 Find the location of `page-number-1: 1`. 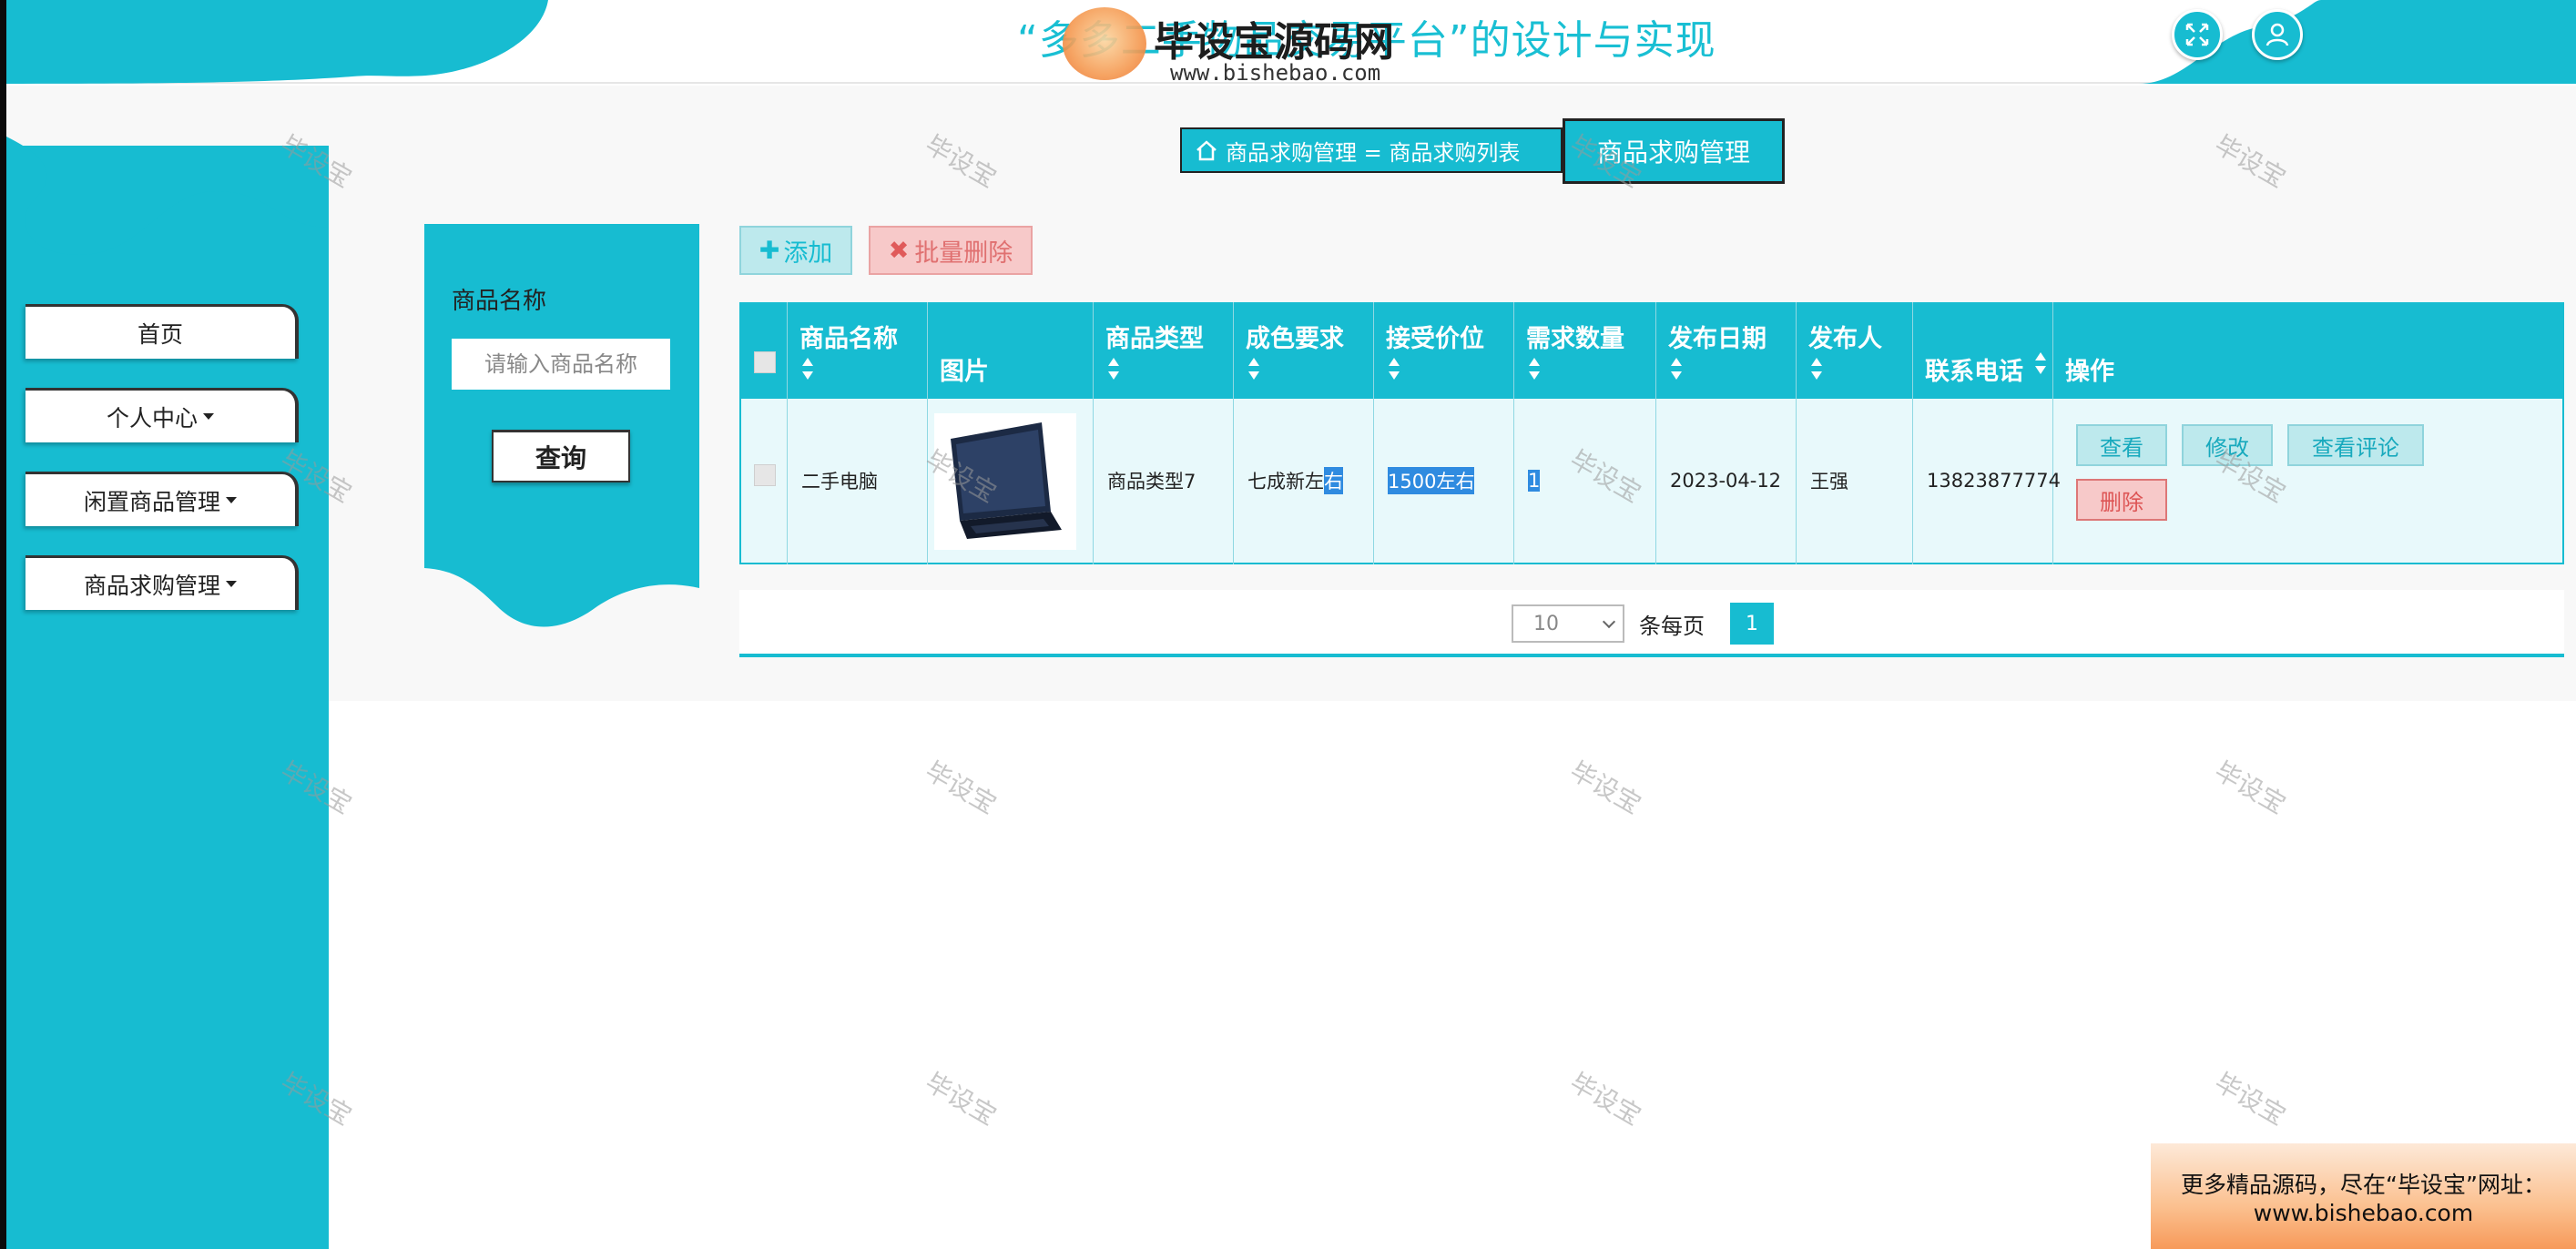

page-number-1: 1 is located at coordinates (1752, 624).